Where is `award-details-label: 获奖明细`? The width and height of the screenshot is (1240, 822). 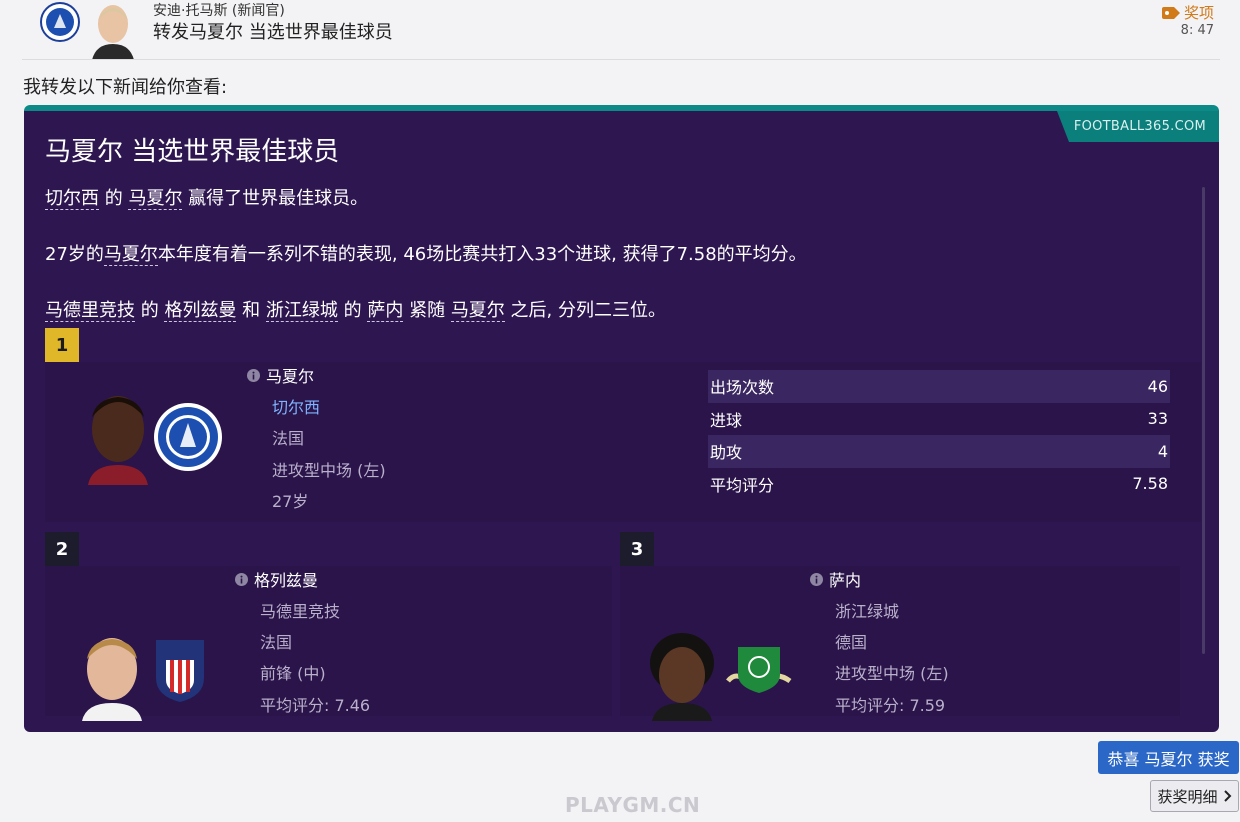
award-details-label: 获奖明细 is located at coordinates (1187, 796).